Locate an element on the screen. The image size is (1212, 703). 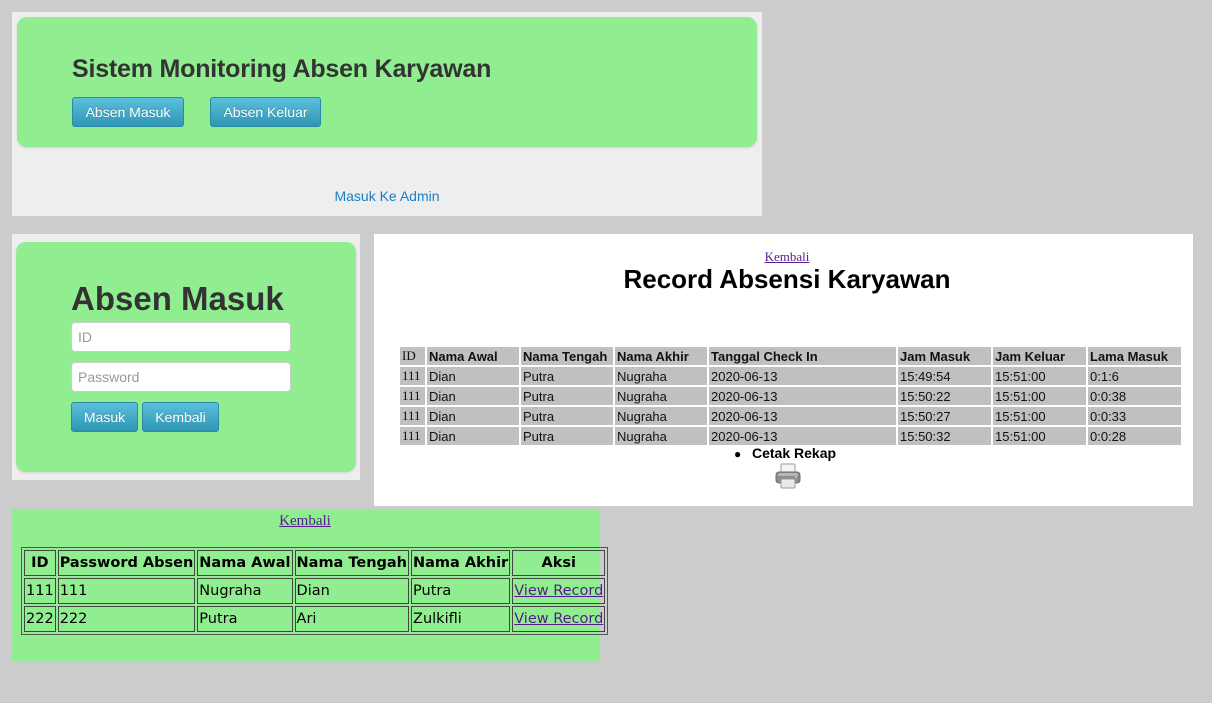
column-header: Jam Keluar is located at coordinates (1039, 356).